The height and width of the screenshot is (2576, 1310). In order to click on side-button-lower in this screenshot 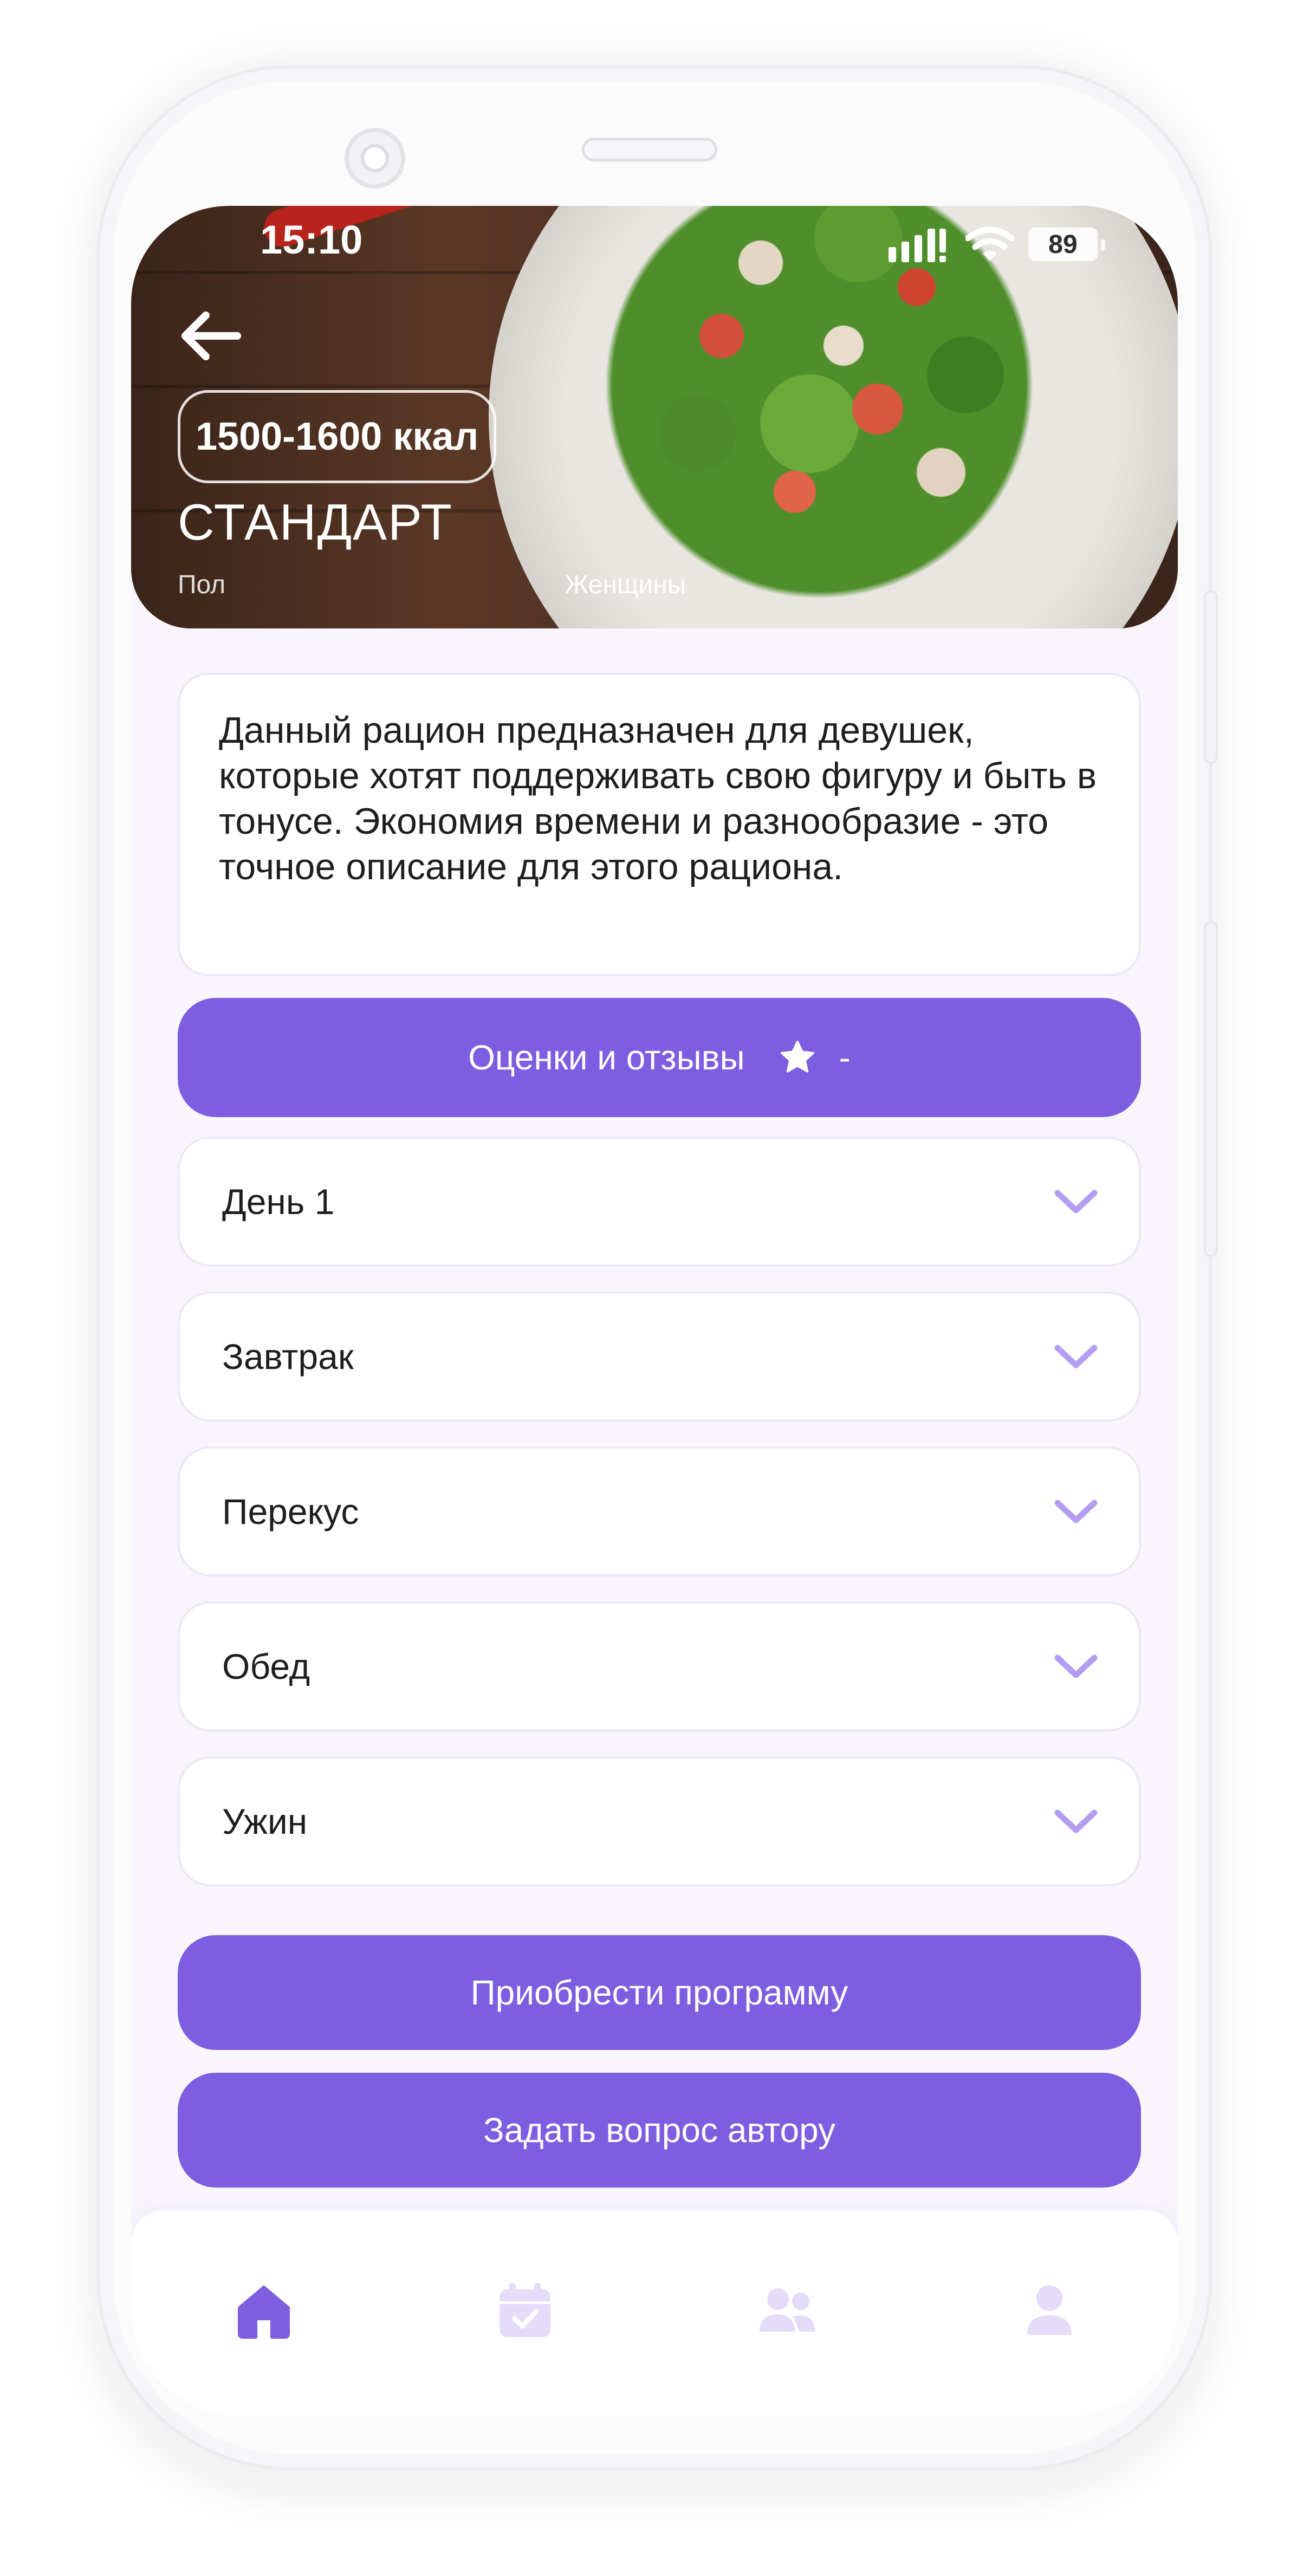, I will do `click(1211, 1089)`.